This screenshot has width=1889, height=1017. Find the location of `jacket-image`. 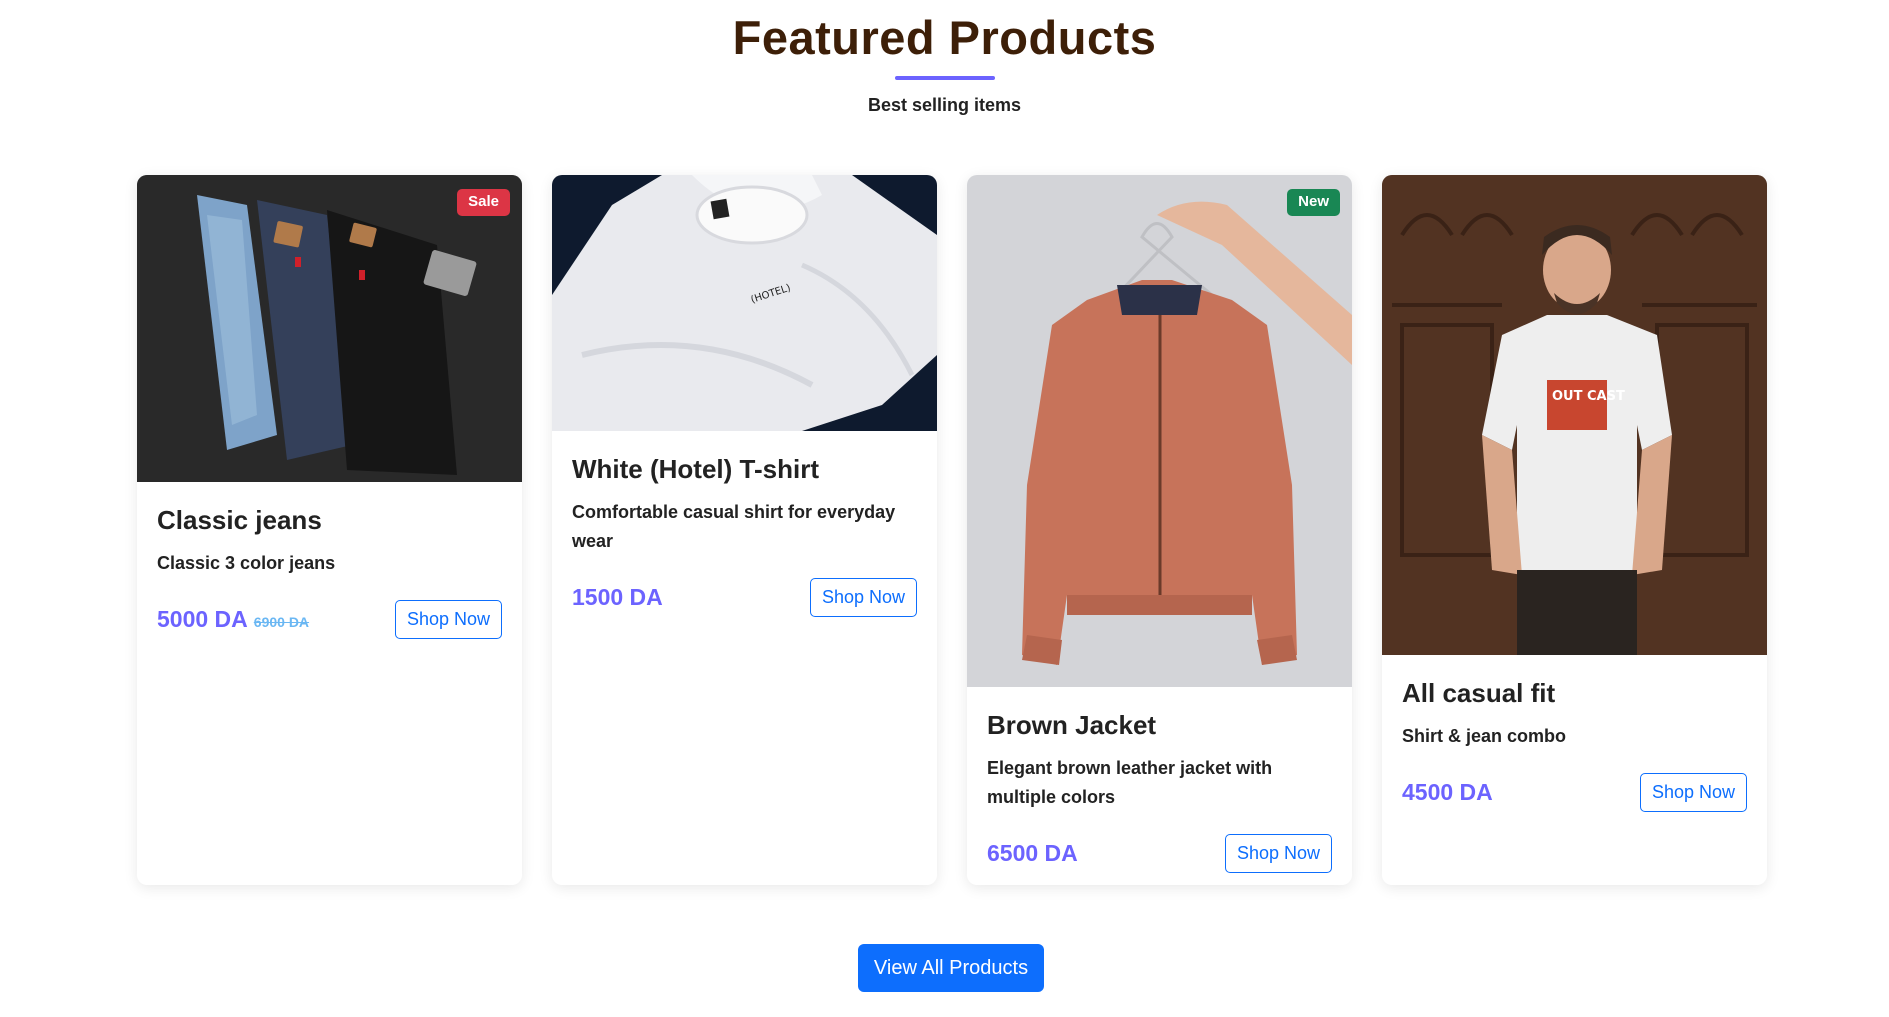

jacket-image is located at coordinates (1159, 431).